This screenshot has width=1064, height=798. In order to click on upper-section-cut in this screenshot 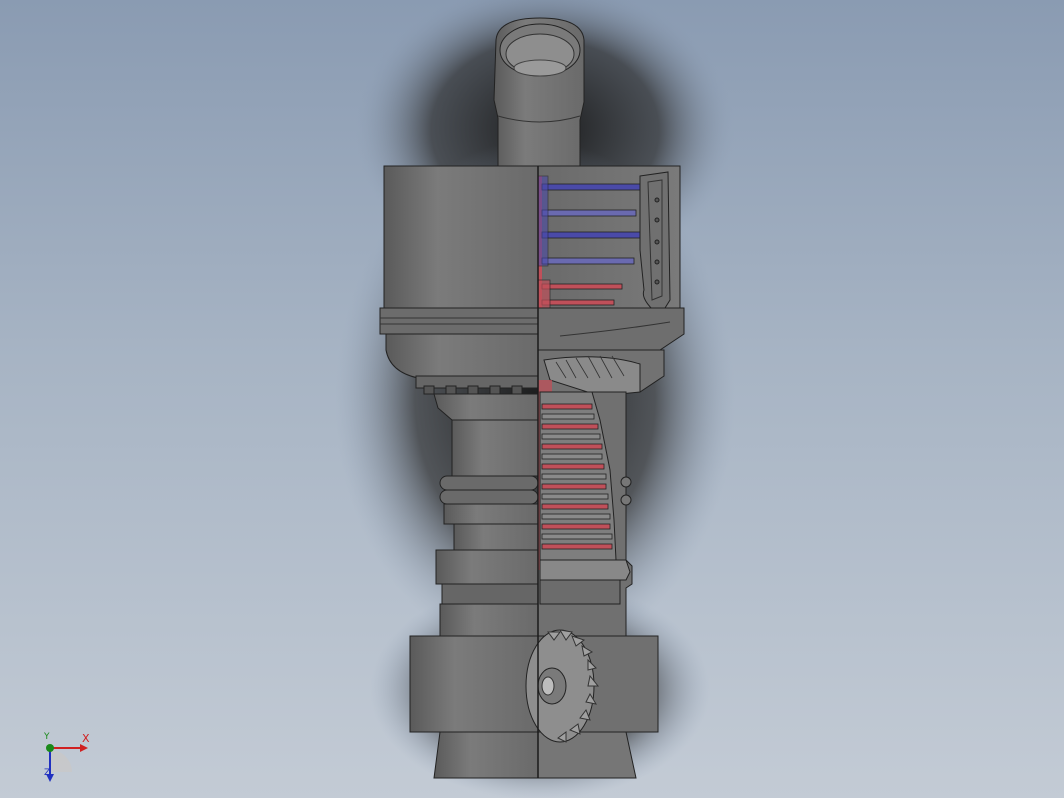, I will do `click(611, 281)`.